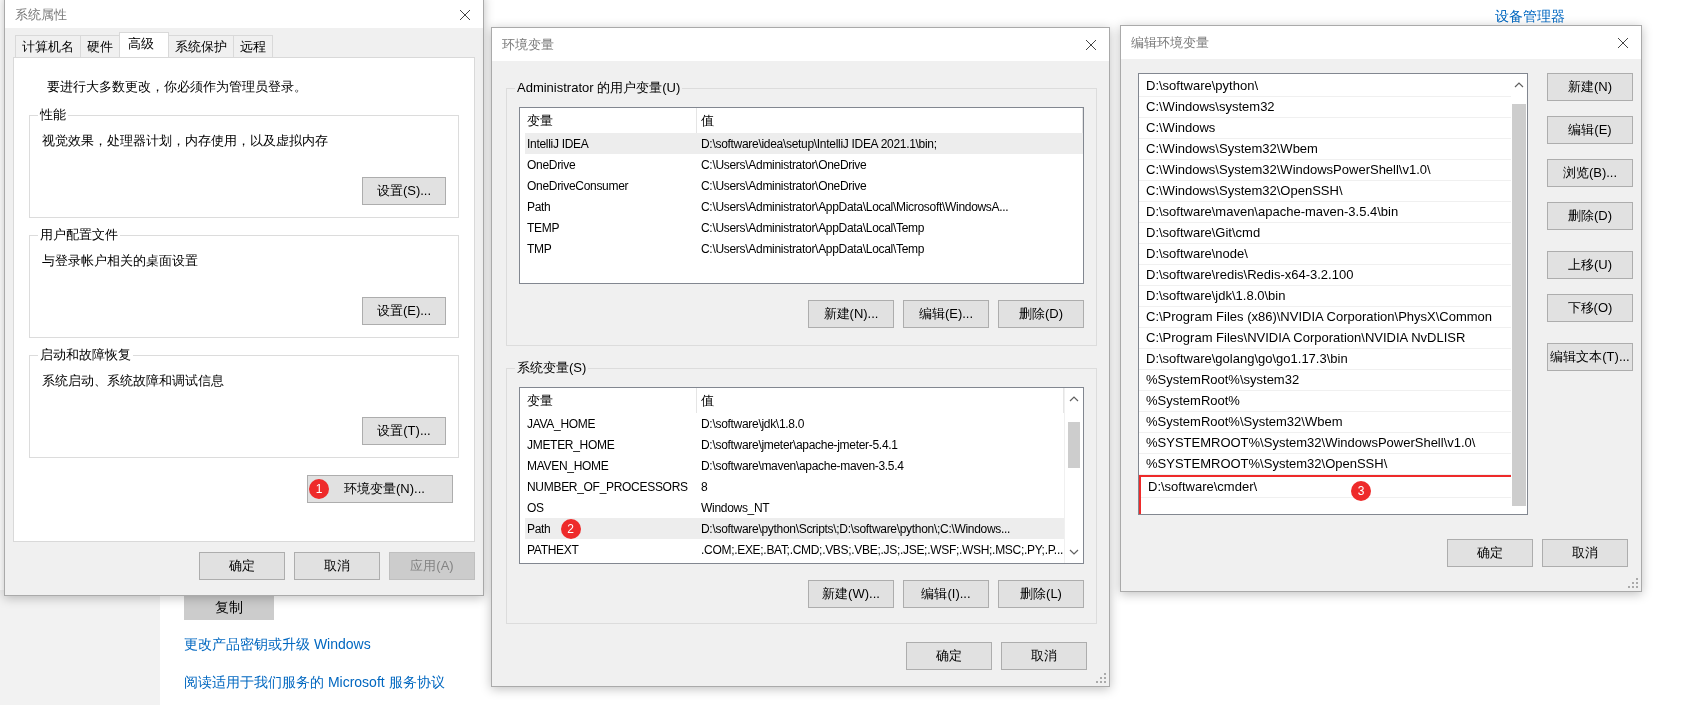  Describe the element at coordinates (1325, 443) in the screenshot. I see `path-entry: %SYSTEMROOT%\System32\WindowsPowerShell\v1.0\` at that location.